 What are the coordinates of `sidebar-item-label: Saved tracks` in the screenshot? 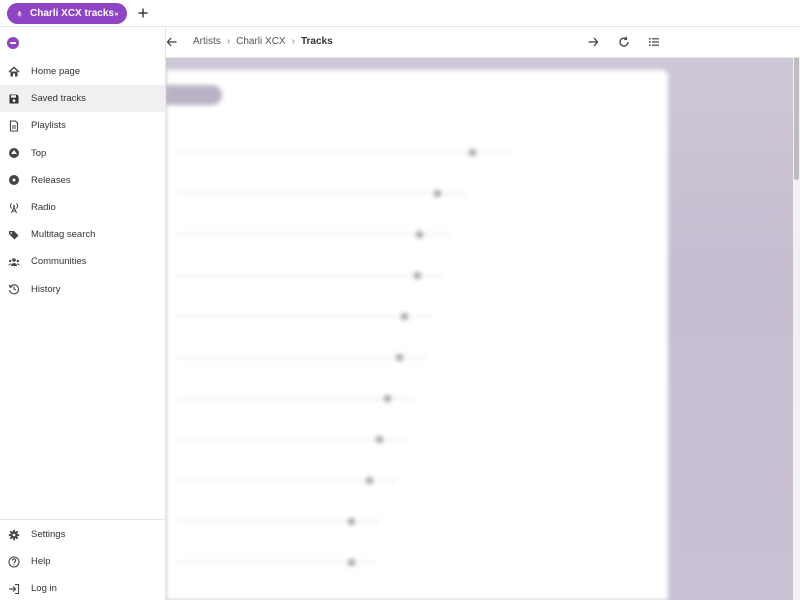 It's located at (58, 99).